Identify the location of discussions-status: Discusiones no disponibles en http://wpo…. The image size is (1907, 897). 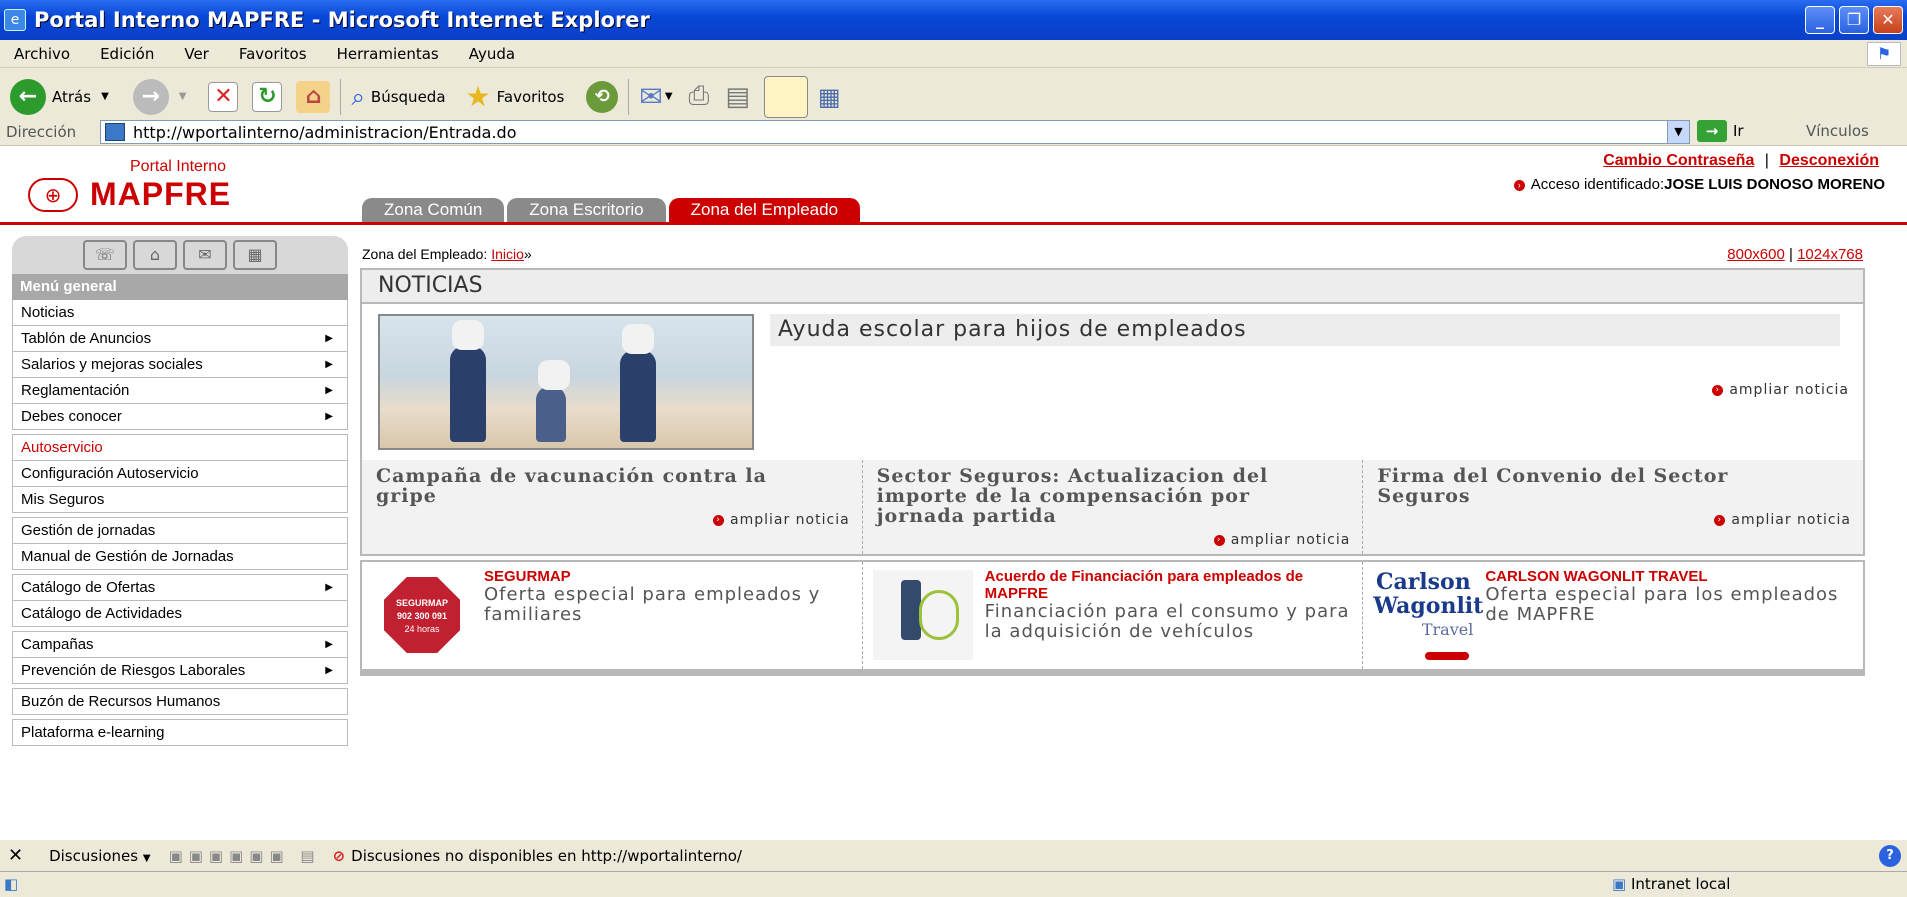
(546, 855).